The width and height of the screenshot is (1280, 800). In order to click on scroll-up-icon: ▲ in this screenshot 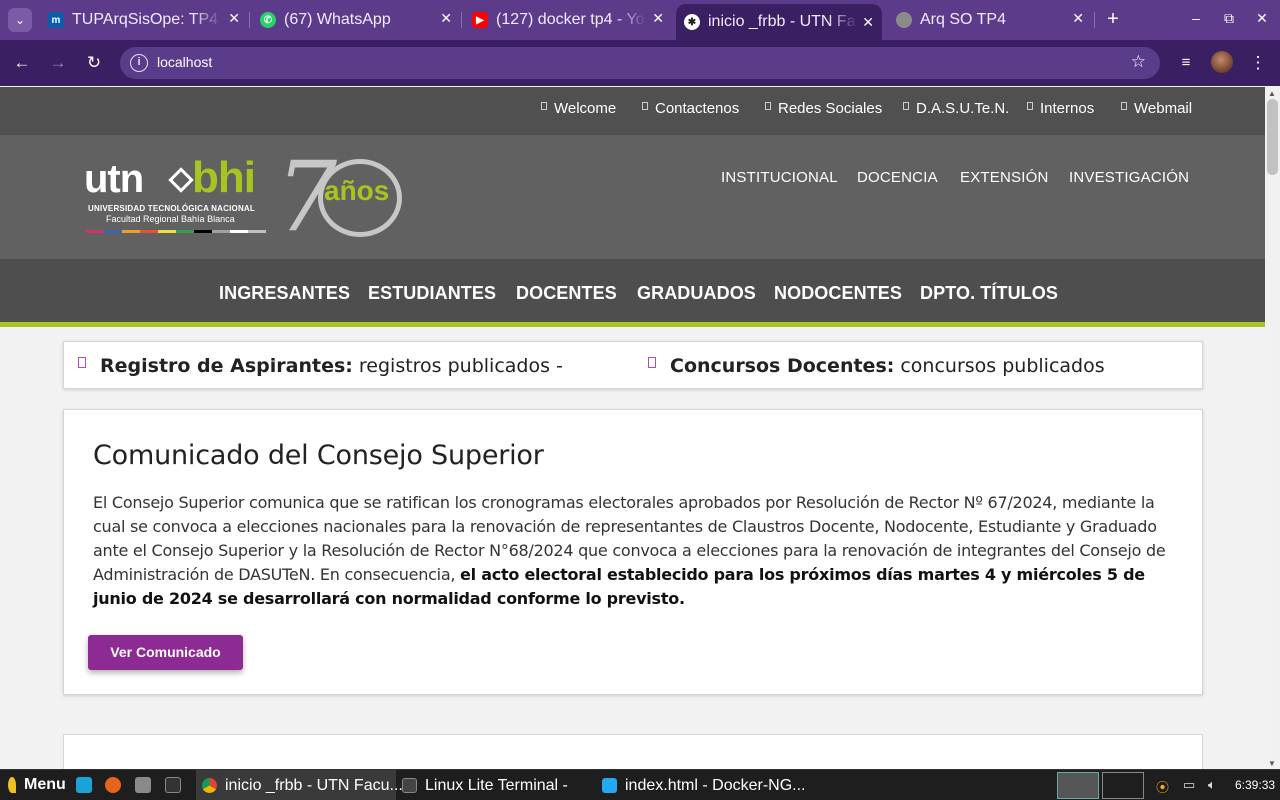, I will do `click(1272, 93)`.